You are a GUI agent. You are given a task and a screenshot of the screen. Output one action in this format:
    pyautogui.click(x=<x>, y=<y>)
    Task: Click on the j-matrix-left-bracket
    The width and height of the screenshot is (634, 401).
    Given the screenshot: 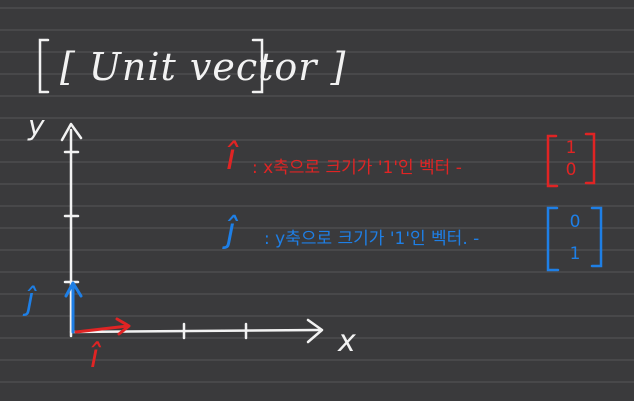 What is the action you would take?
    pyautogui.click(x=553, y=239)
    